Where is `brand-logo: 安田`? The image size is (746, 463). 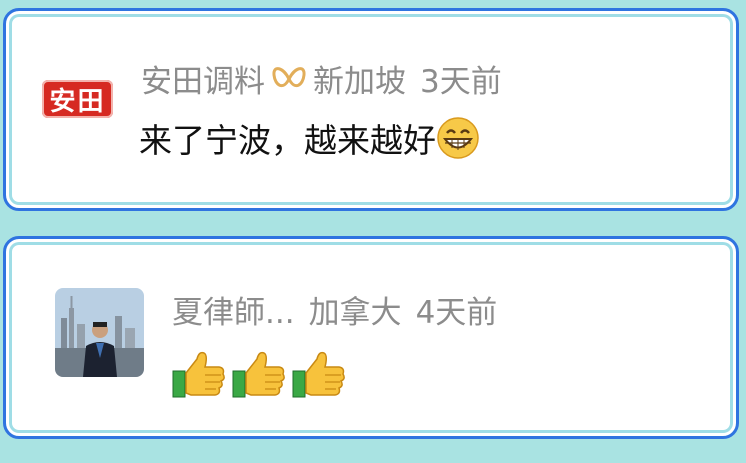 brand-logo: 安田 is located at coordinates (77, 99).